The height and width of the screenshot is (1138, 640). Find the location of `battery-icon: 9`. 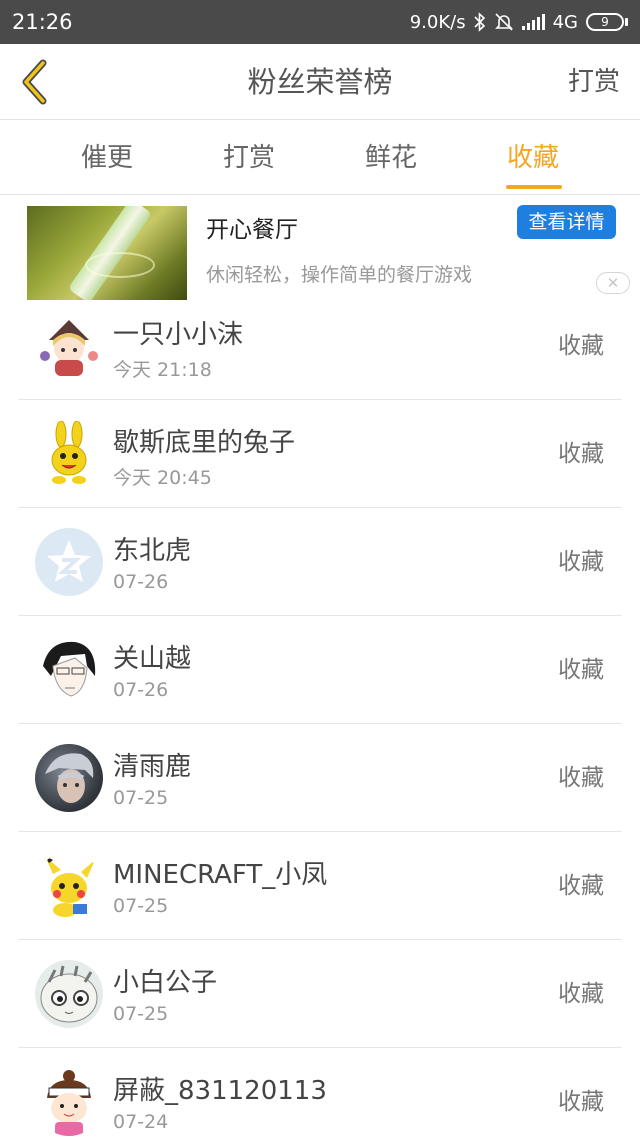

battery-icon: 9 is located at coordinates (607, 22).